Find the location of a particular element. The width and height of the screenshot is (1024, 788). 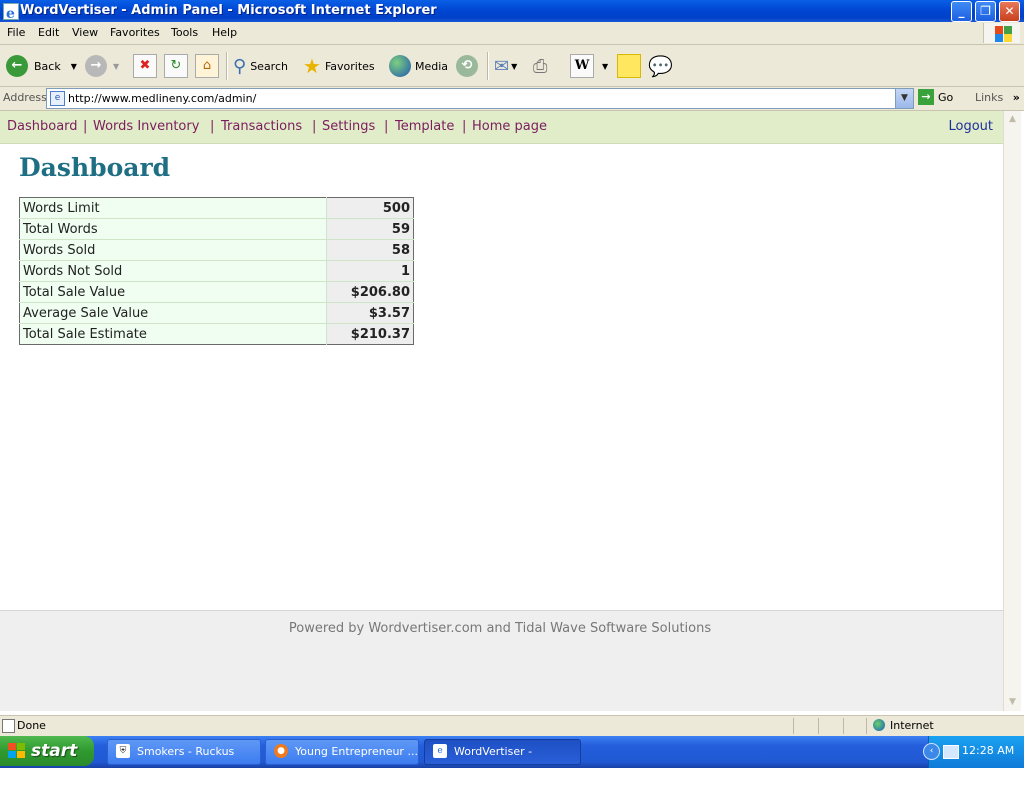

start-label: start is located at coordinates (54, 751).